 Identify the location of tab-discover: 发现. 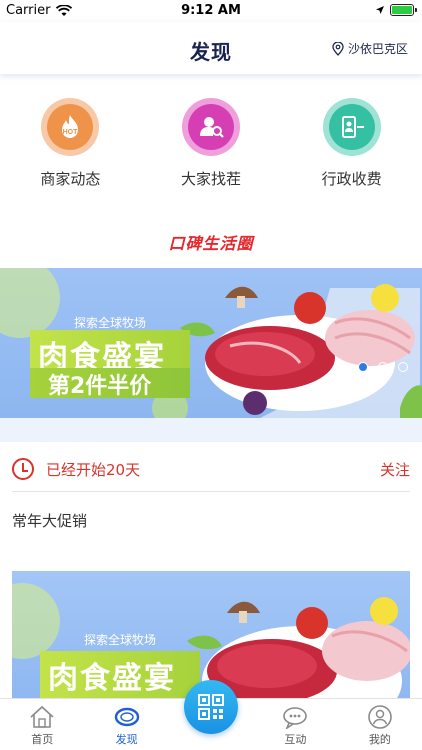
(126, 724).